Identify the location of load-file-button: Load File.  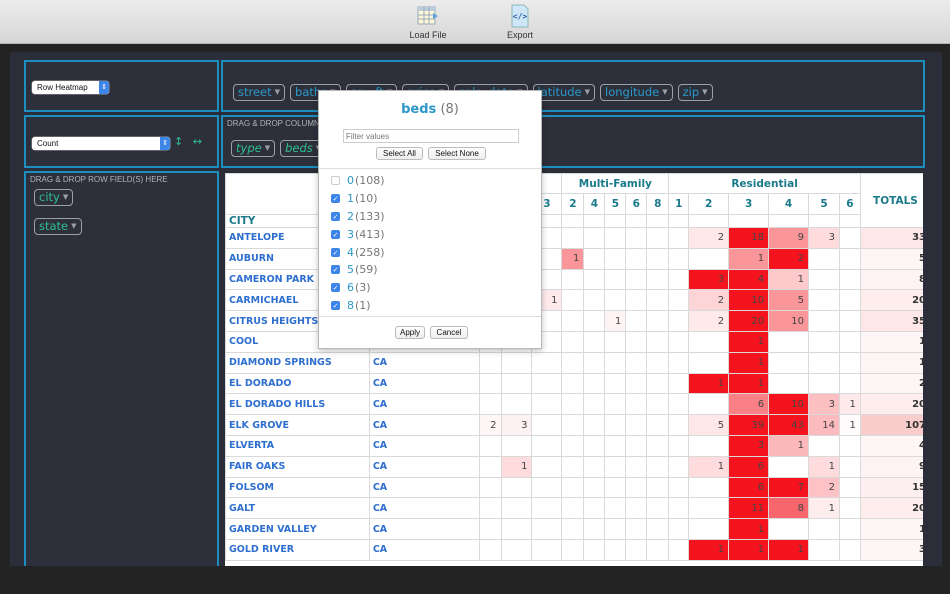
(428, 22).